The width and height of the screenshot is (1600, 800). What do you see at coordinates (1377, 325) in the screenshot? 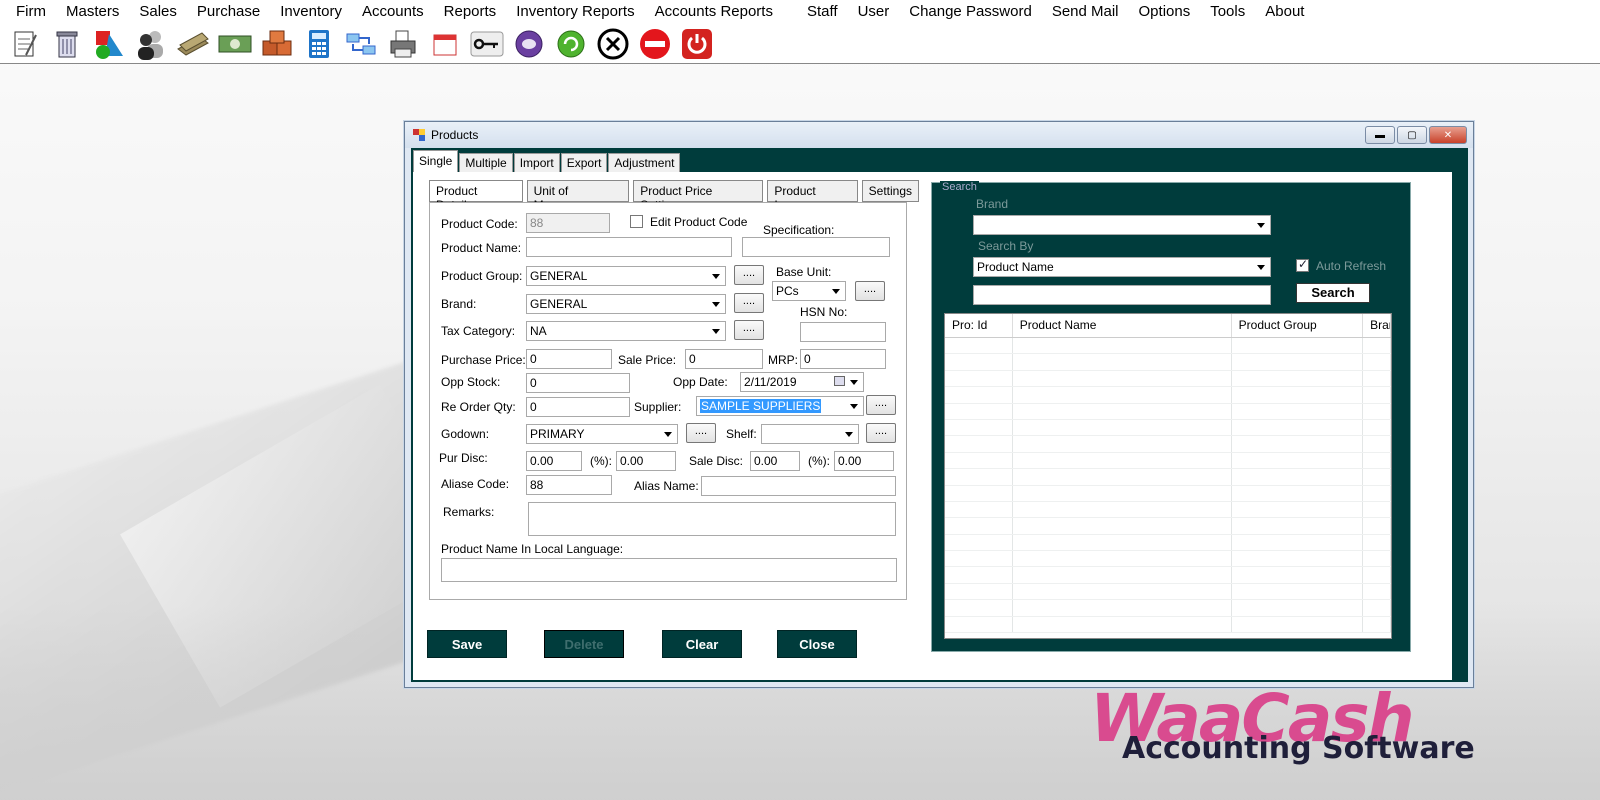
I see `column-brand: Bran` at bounding box center [1377, 325].